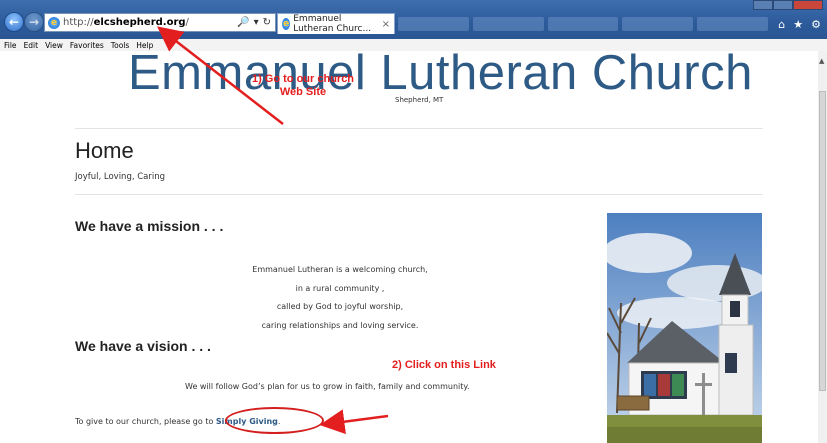 The image size is (827, 443). I want to click on dropdown-icon: ▾, so click(256, 22).